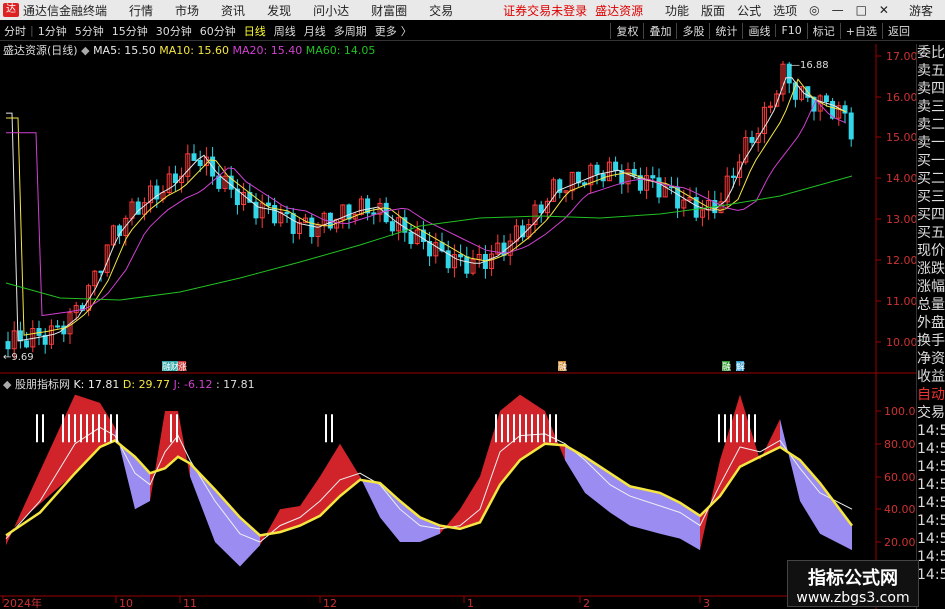 Image resolution: width=945 pixels, height=609 pixels. I want to click on panel-row: 买二, so click(931, 179).